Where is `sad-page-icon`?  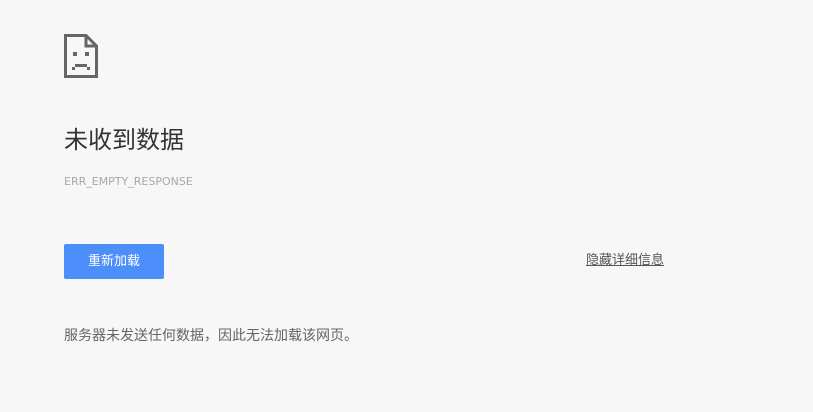 sad-page-icon is located at coordinates (81, 56).